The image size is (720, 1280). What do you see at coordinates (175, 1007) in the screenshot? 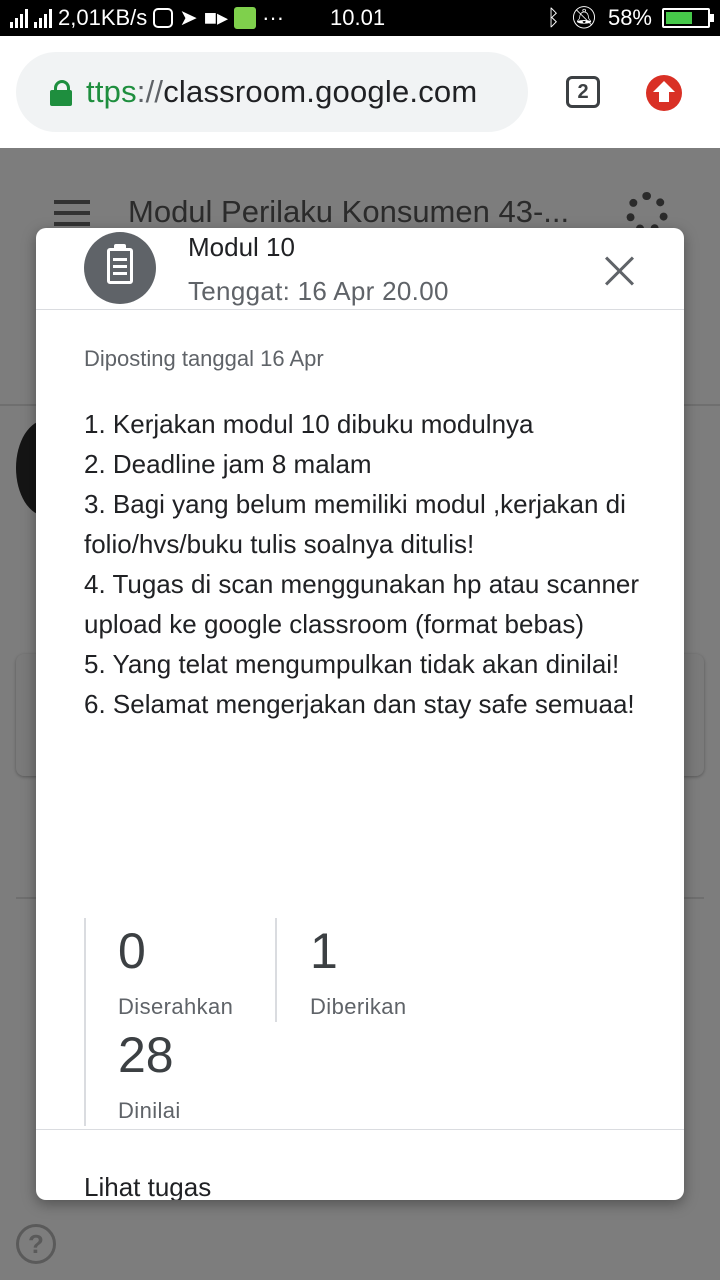
I see `submitted-label: Diserahkan` at bounding box center [175, 1007].